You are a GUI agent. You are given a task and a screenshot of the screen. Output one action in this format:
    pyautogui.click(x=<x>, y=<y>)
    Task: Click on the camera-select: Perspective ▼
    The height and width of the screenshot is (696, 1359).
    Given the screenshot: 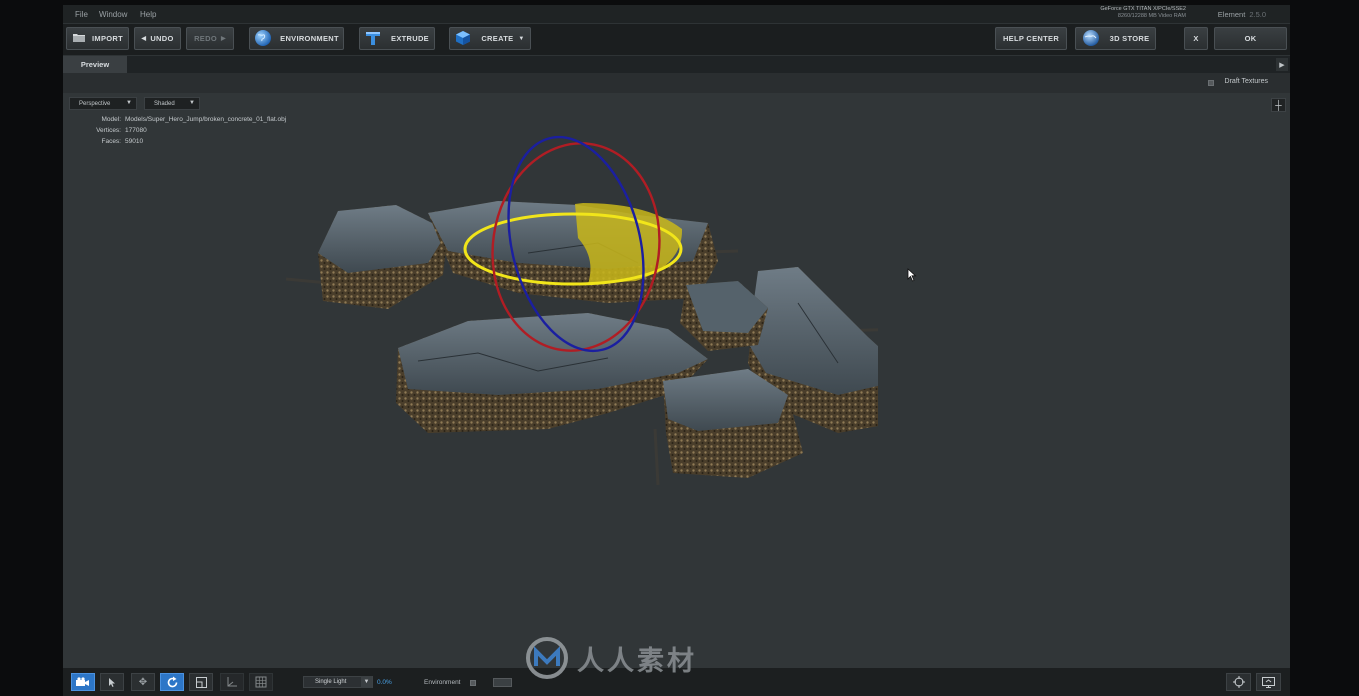 What is the action you would take?
    pyautogui.click(x=103, y=103)
    